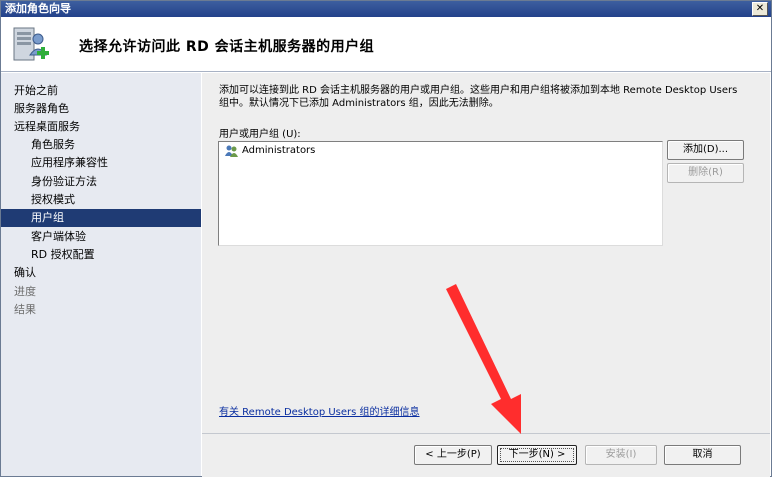 This screenshot has height=478, width=772. I want to click on server-users-add-icon, so click(31, 44).